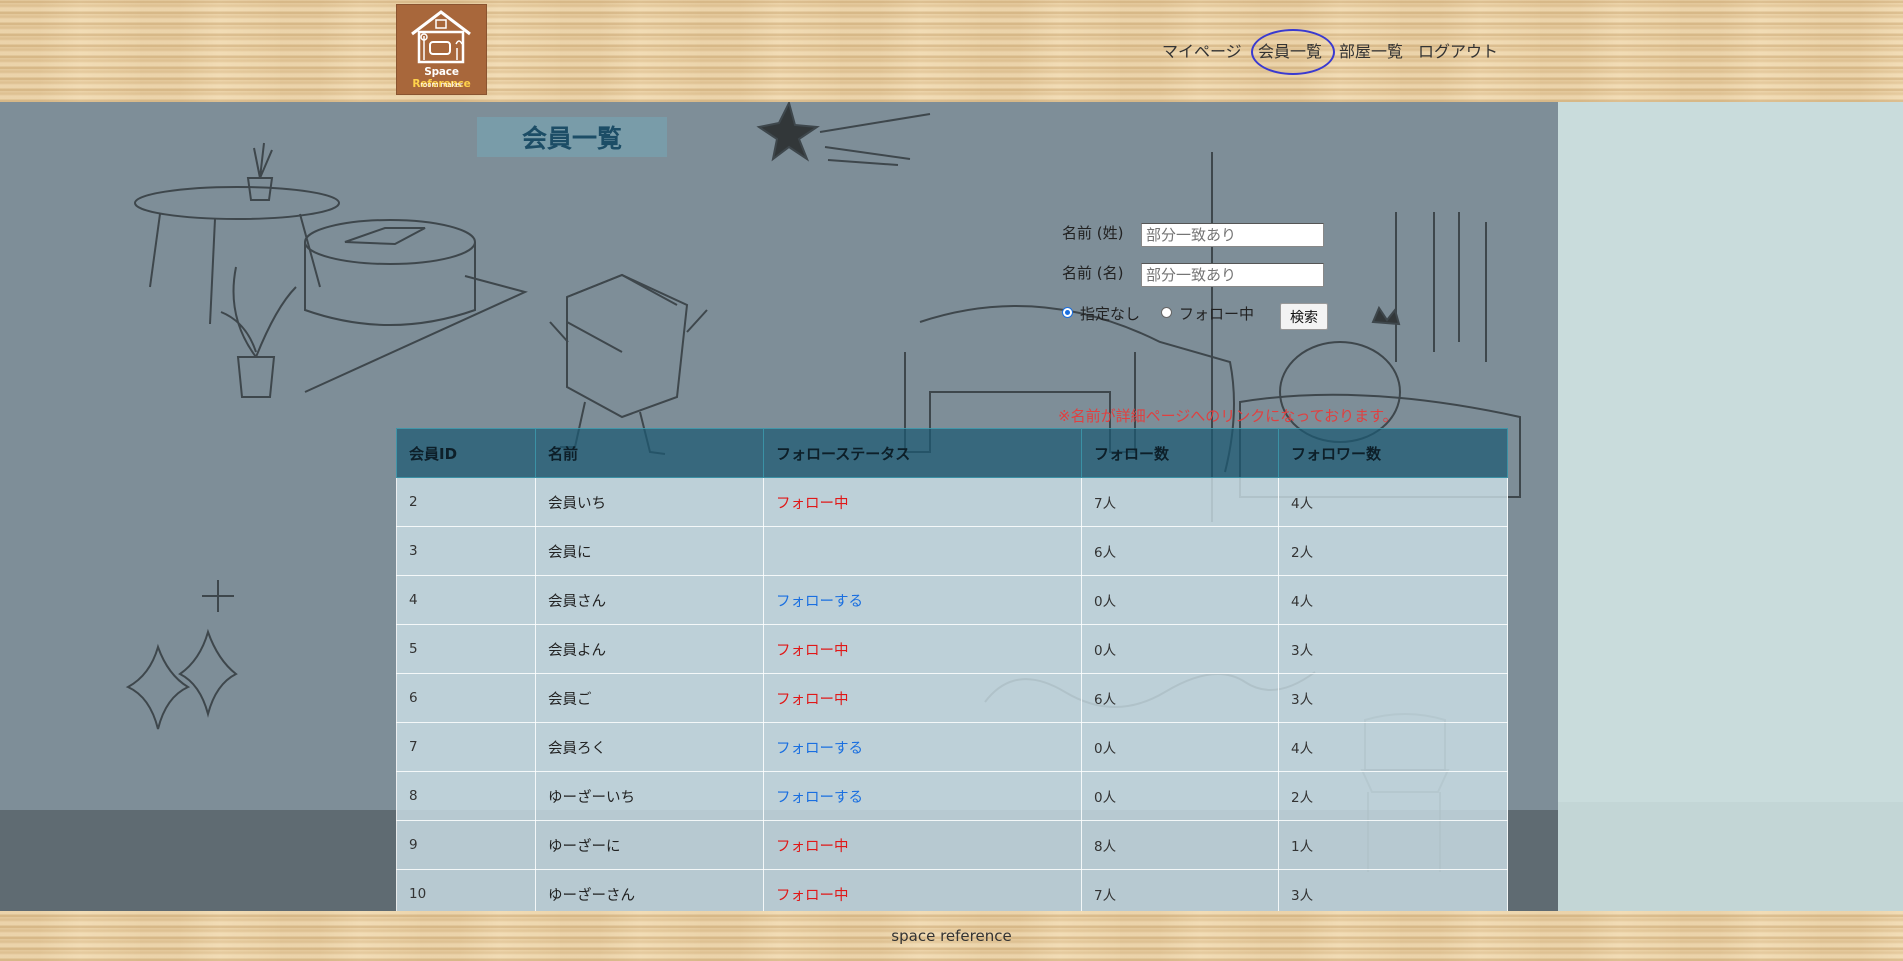 This screenshot has width=1903, height=961. I want to click on nav-rooms: 部屋一覧, so click(1371, 50).